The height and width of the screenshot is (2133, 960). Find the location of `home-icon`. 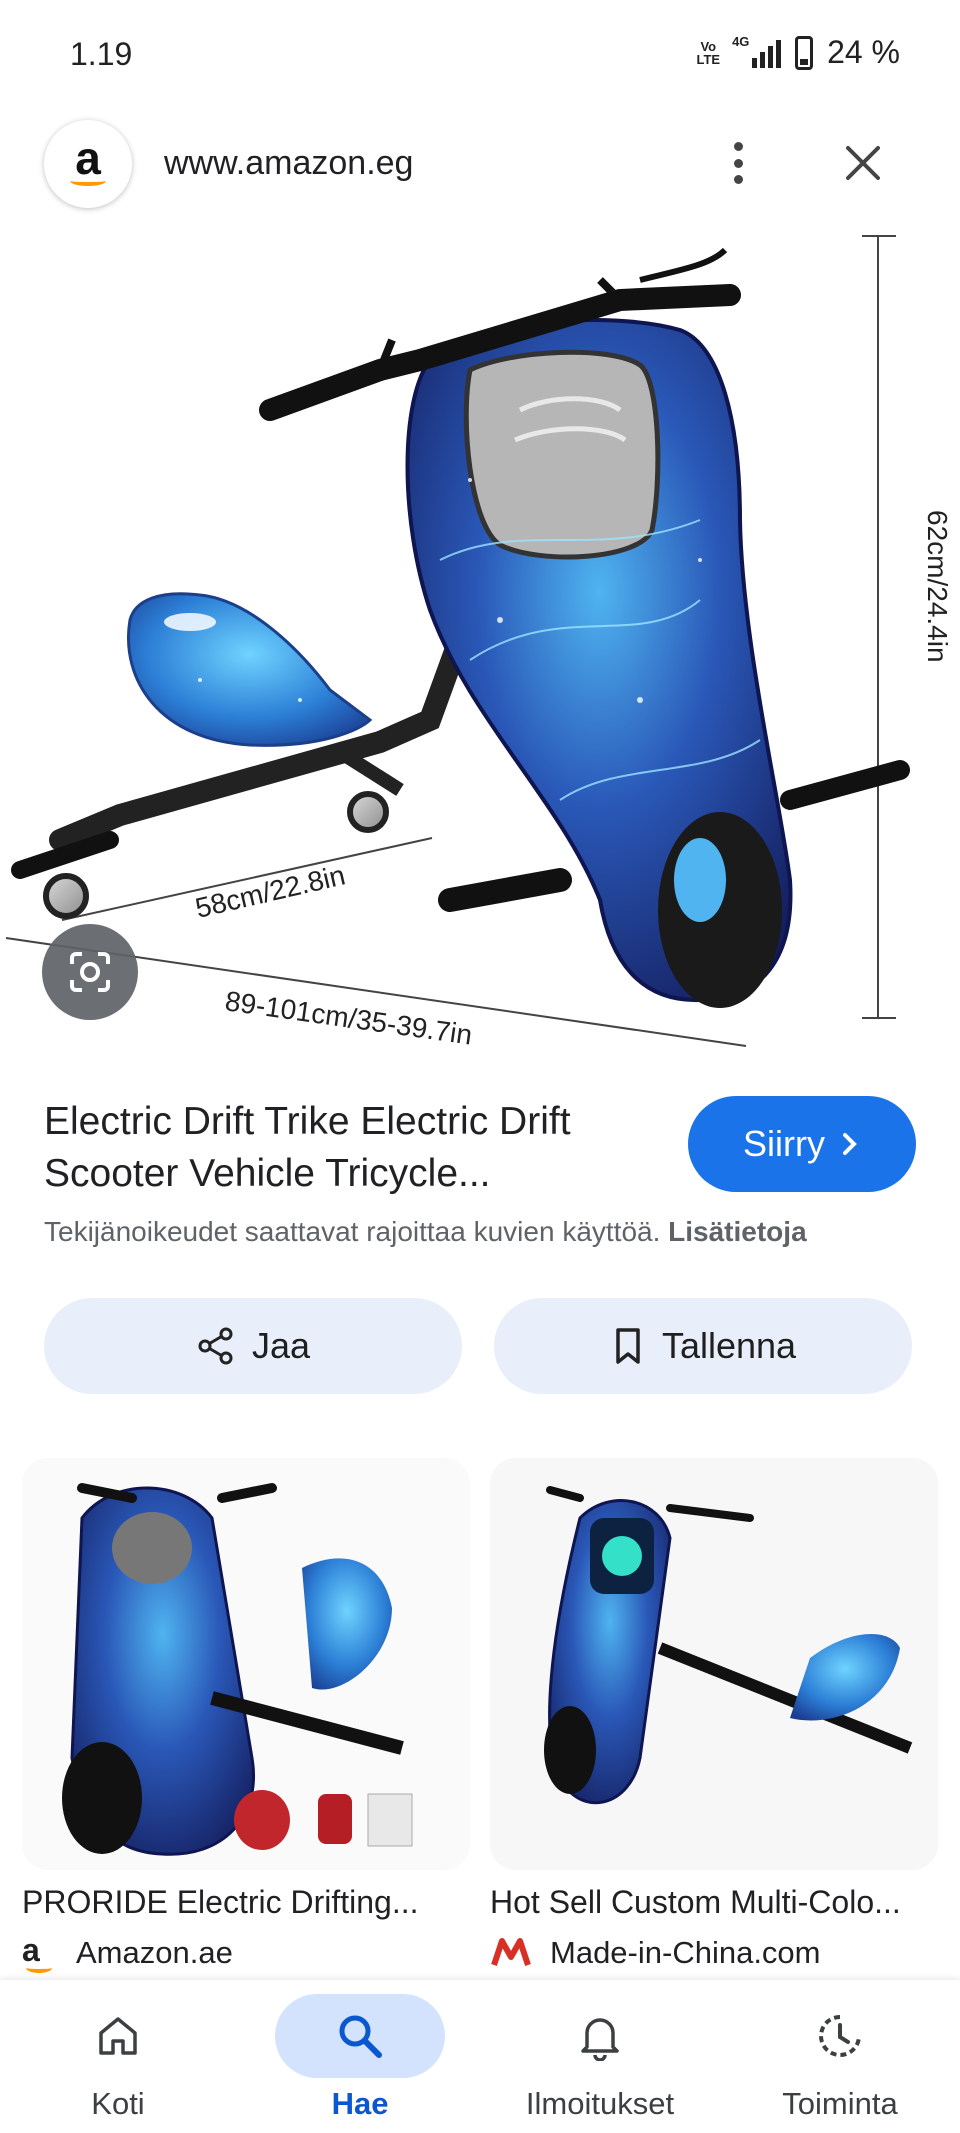

home-icon is located at coordinates (118, 2036).